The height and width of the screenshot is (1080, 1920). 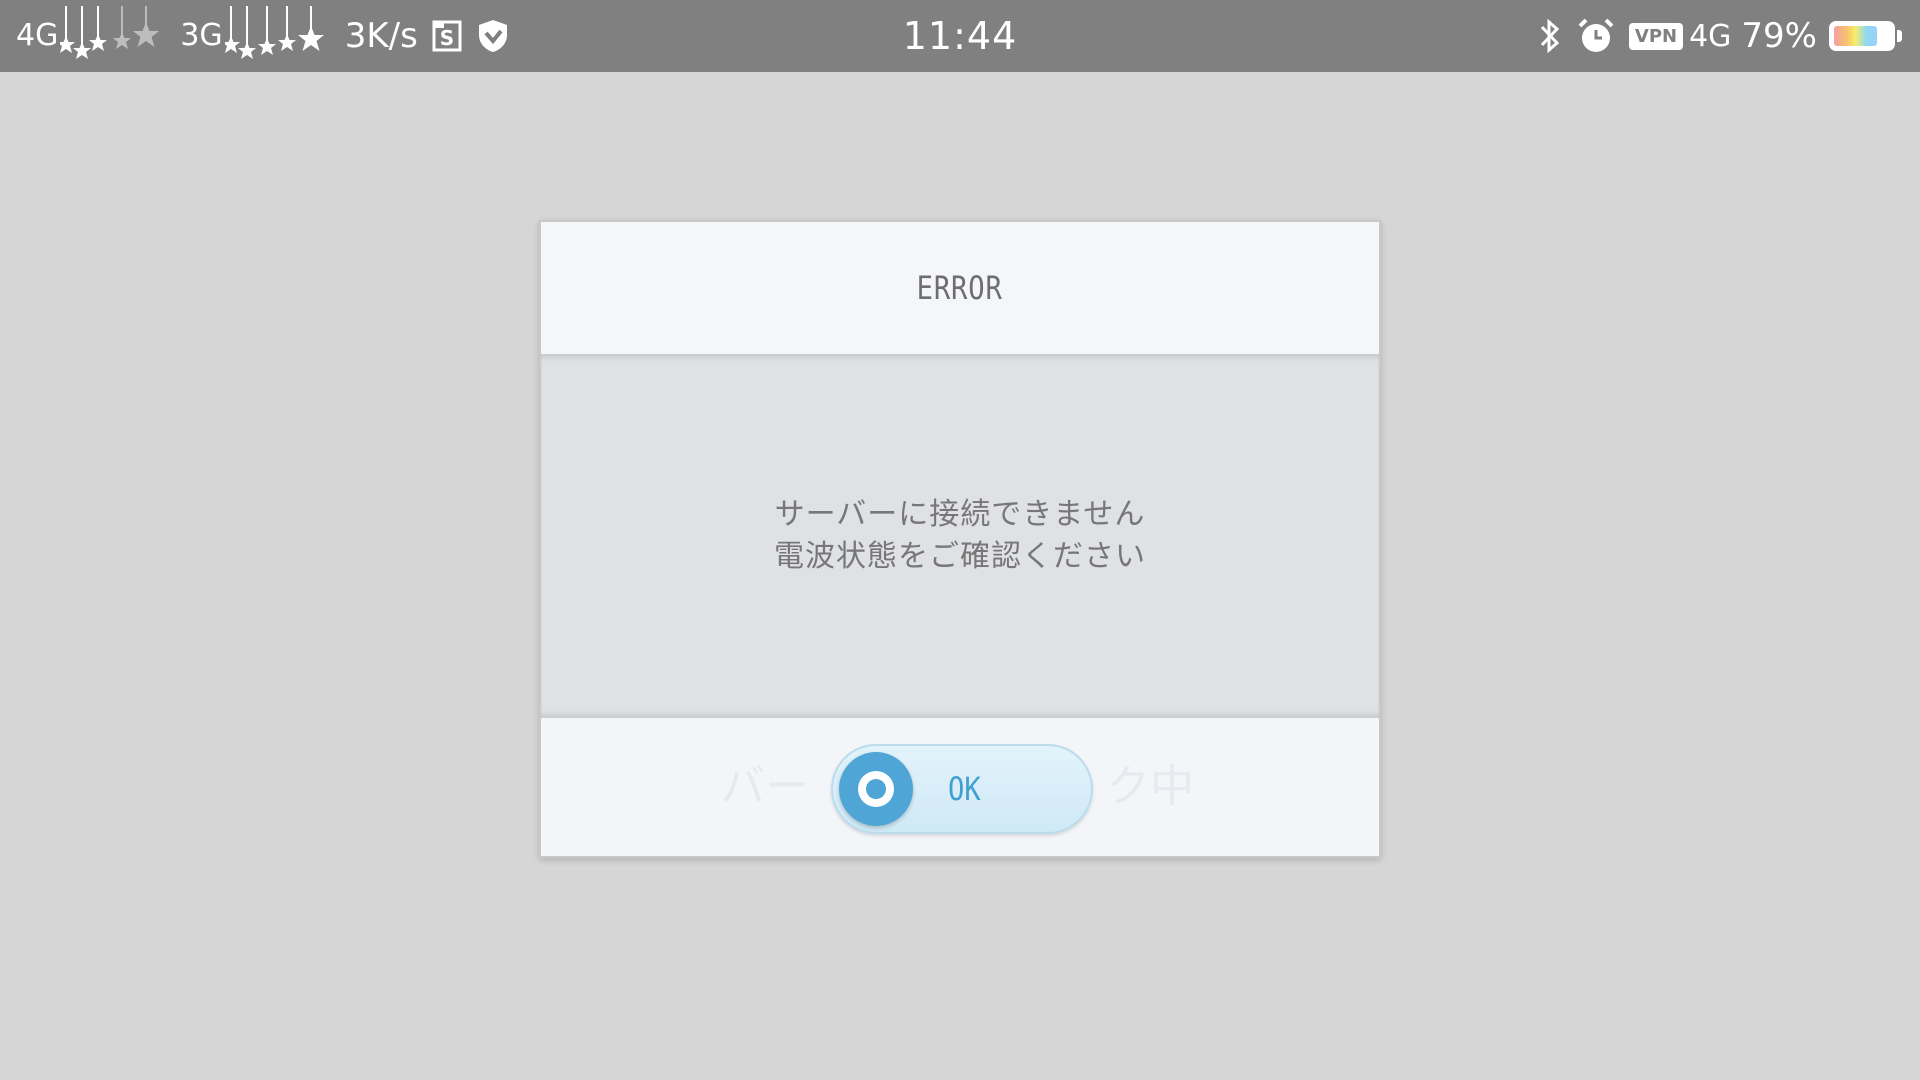 I want to click on sim1-signal: 4G, so click(x=98, y=36).